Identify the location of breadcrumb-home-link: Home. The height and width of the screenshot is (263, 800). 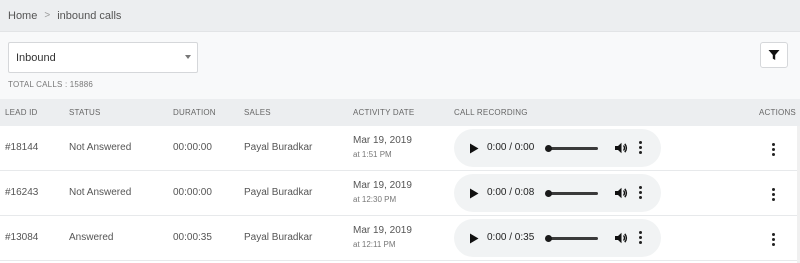
(22, 16).